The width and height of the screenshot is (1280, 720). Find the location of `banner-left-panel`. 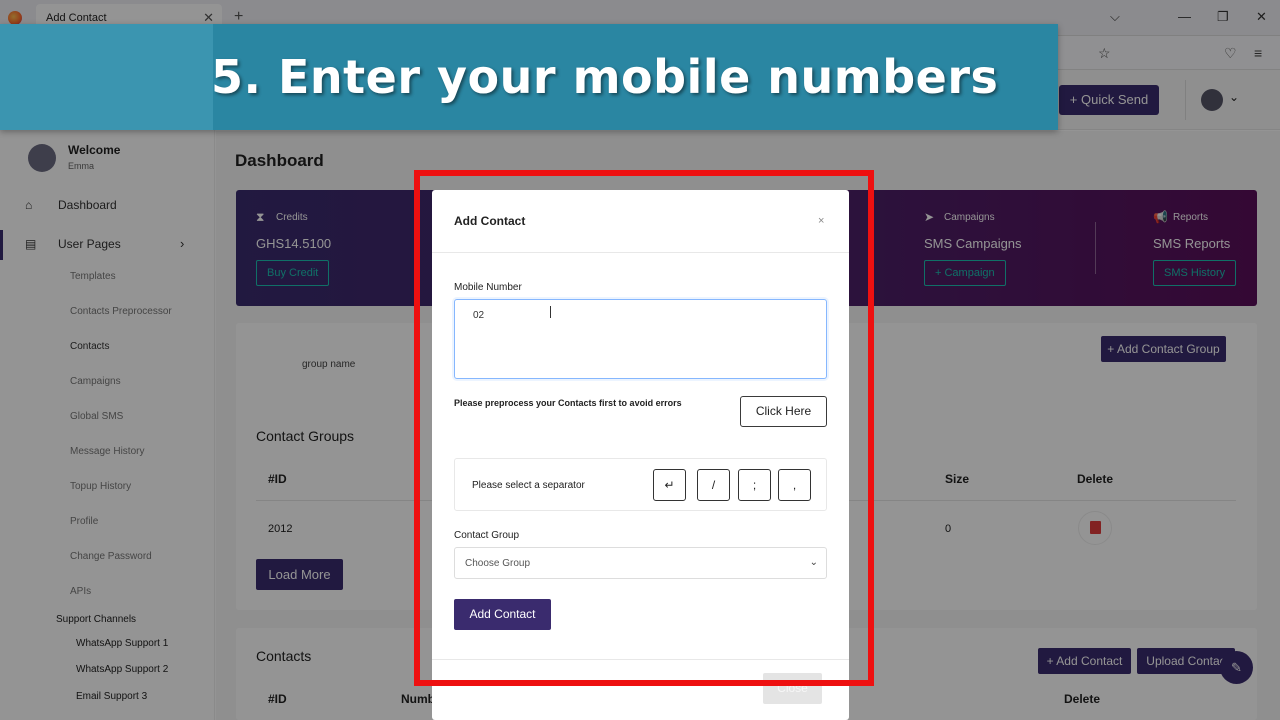

banner-left-panel is located at coordinates (106, 77).